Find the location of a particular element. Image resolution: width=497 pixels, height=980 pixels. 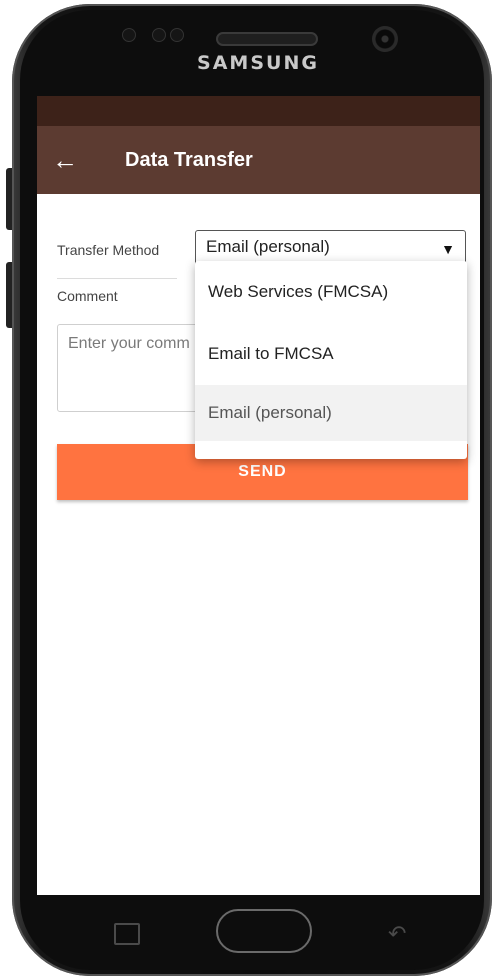

top-bezel: SAMSUNG is located at coordinates (258, 57).